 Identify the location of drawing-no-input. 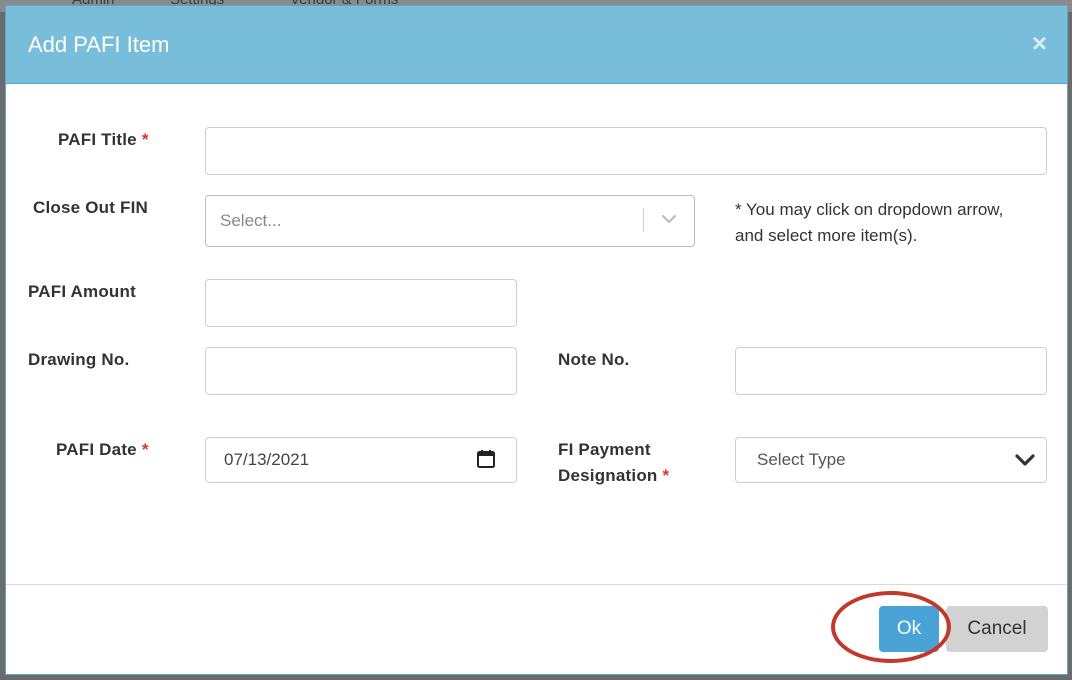
(361, 371).